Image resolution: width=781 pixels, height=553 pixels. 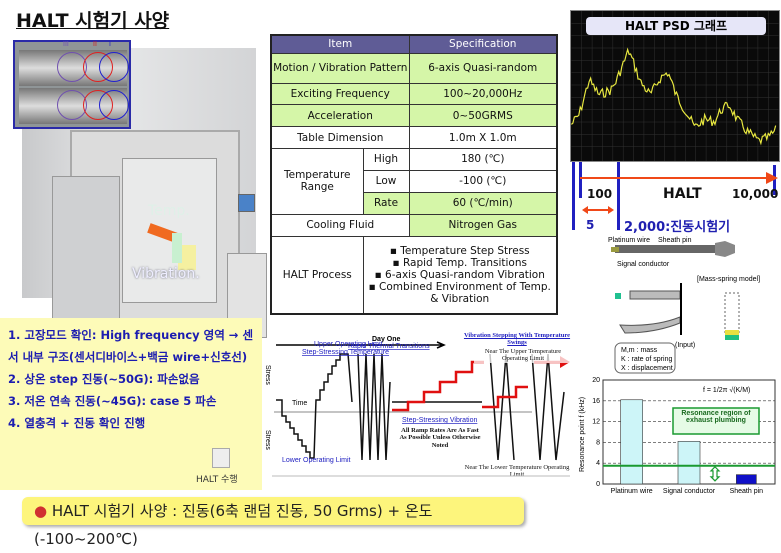 What do you see at coordinates (679, 178) in the screenshot?
I see `halt-range-arrow-icon` at bounding box center [679, 178].